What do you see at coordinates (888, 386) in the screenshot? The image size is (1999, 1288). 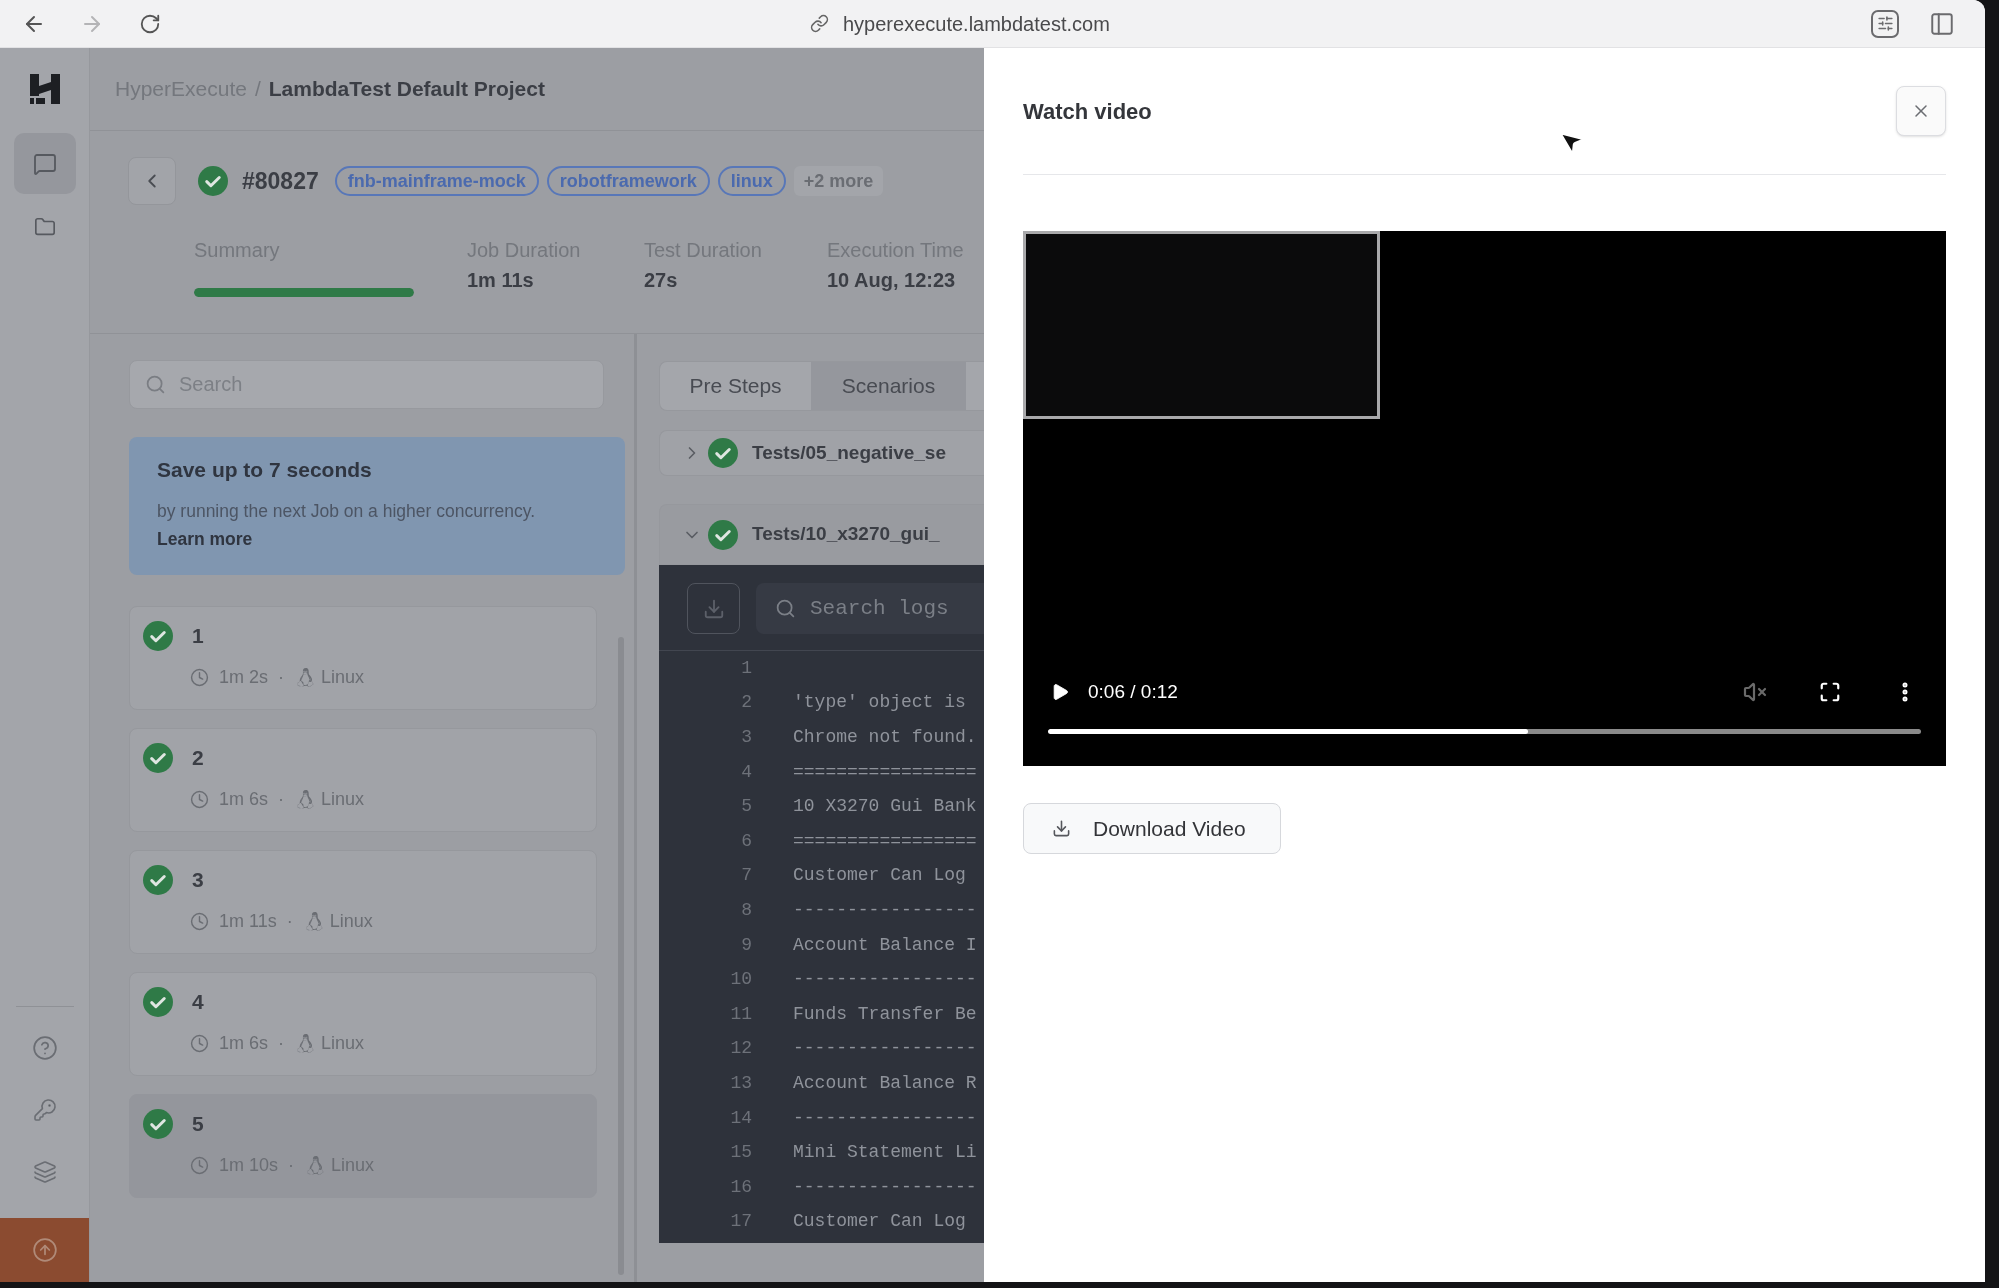 I see `tab: Scenarios` at bounding box center [888, 386].